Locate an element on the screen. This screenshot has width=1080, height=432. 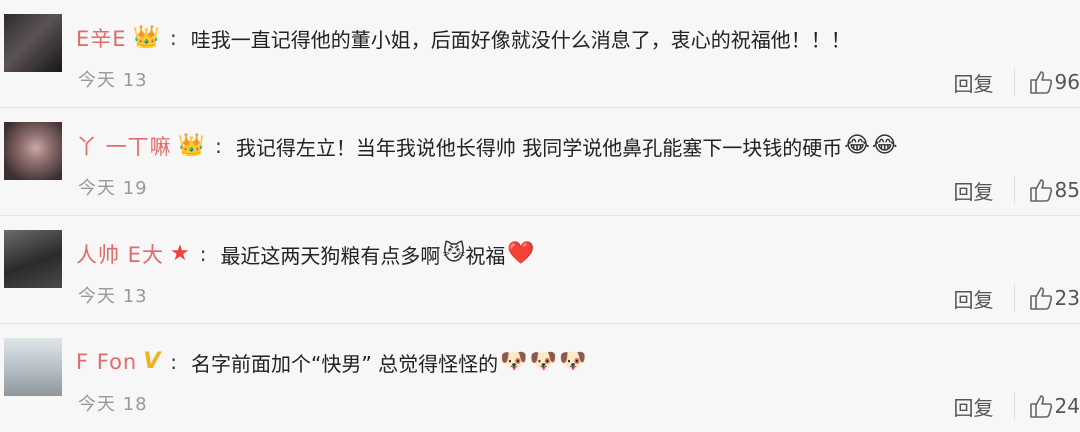
comment-time: 今天 19 is located at coordinates (113, 188).